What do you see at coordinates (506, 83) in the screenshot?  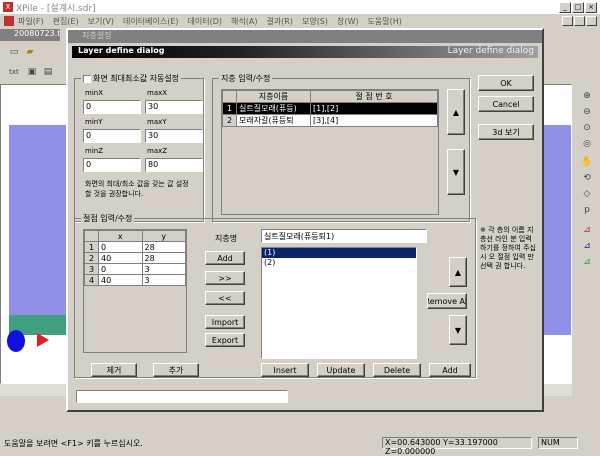 I see `ok-button: OK` at bounding box center [506, 83].